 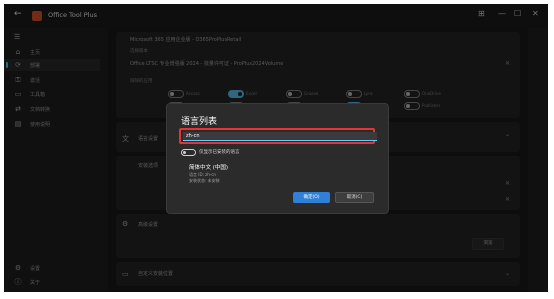 I want to click on search-highlight-box, so click(x=278, y=136).